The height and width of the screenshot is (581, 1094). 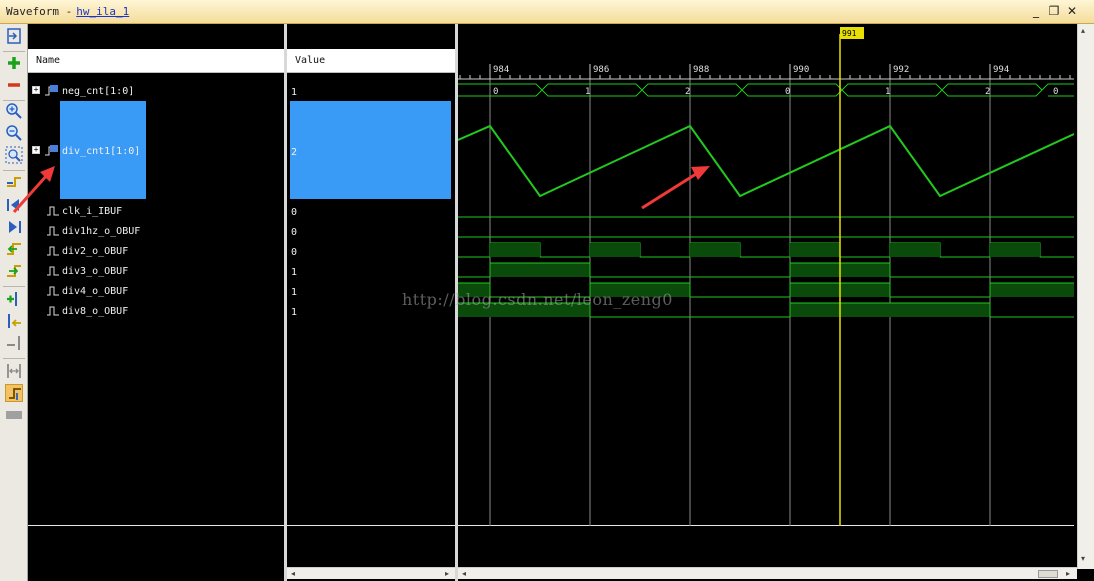 I want to click on signal-name: neg_cnt[1:0], so click(x=98, y=91).